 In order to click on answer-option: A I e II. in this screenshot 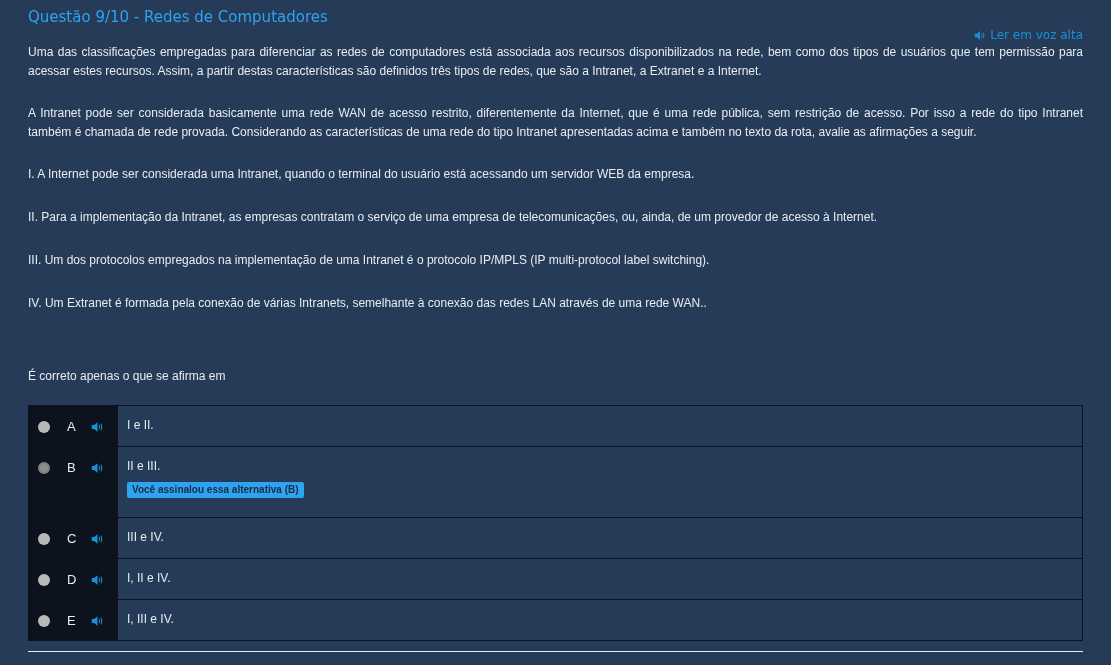, I will do `click(555, 426)`.